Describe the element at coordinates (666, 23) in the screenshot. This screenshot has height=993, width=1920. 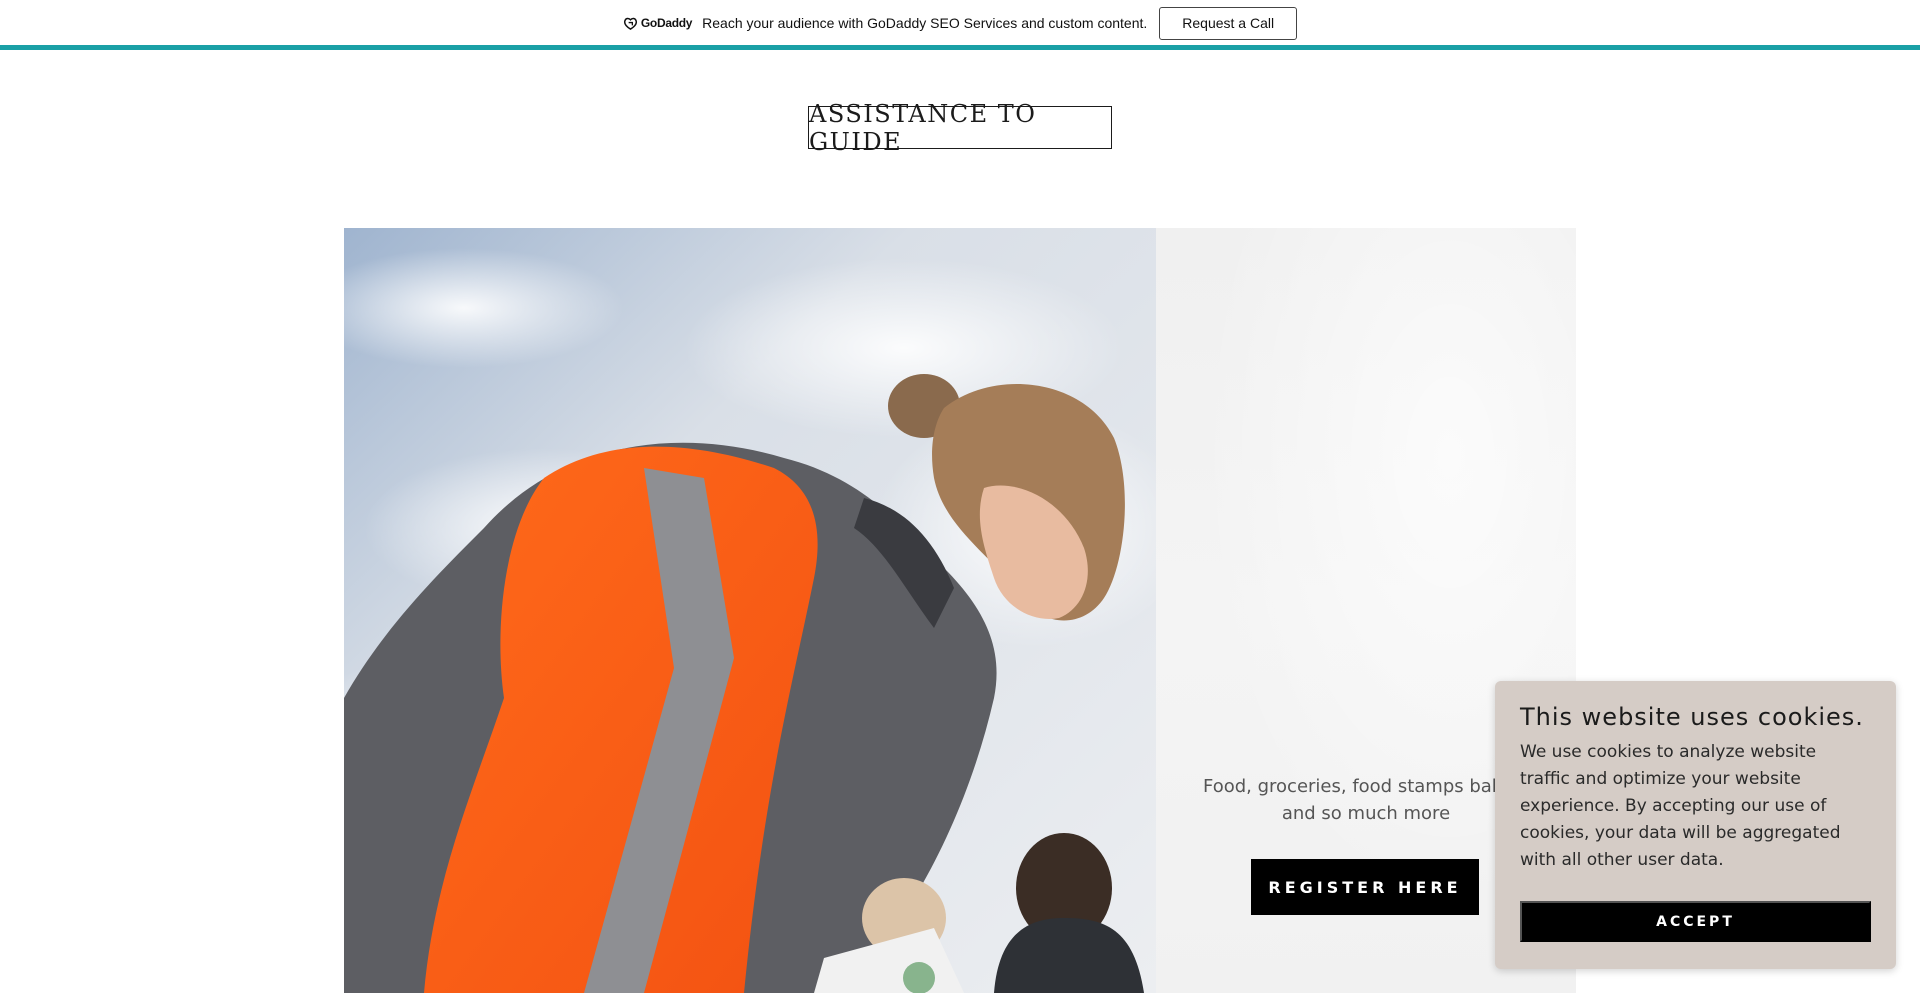
I see `godaddy-logo-text: GoDaddy` at that location.